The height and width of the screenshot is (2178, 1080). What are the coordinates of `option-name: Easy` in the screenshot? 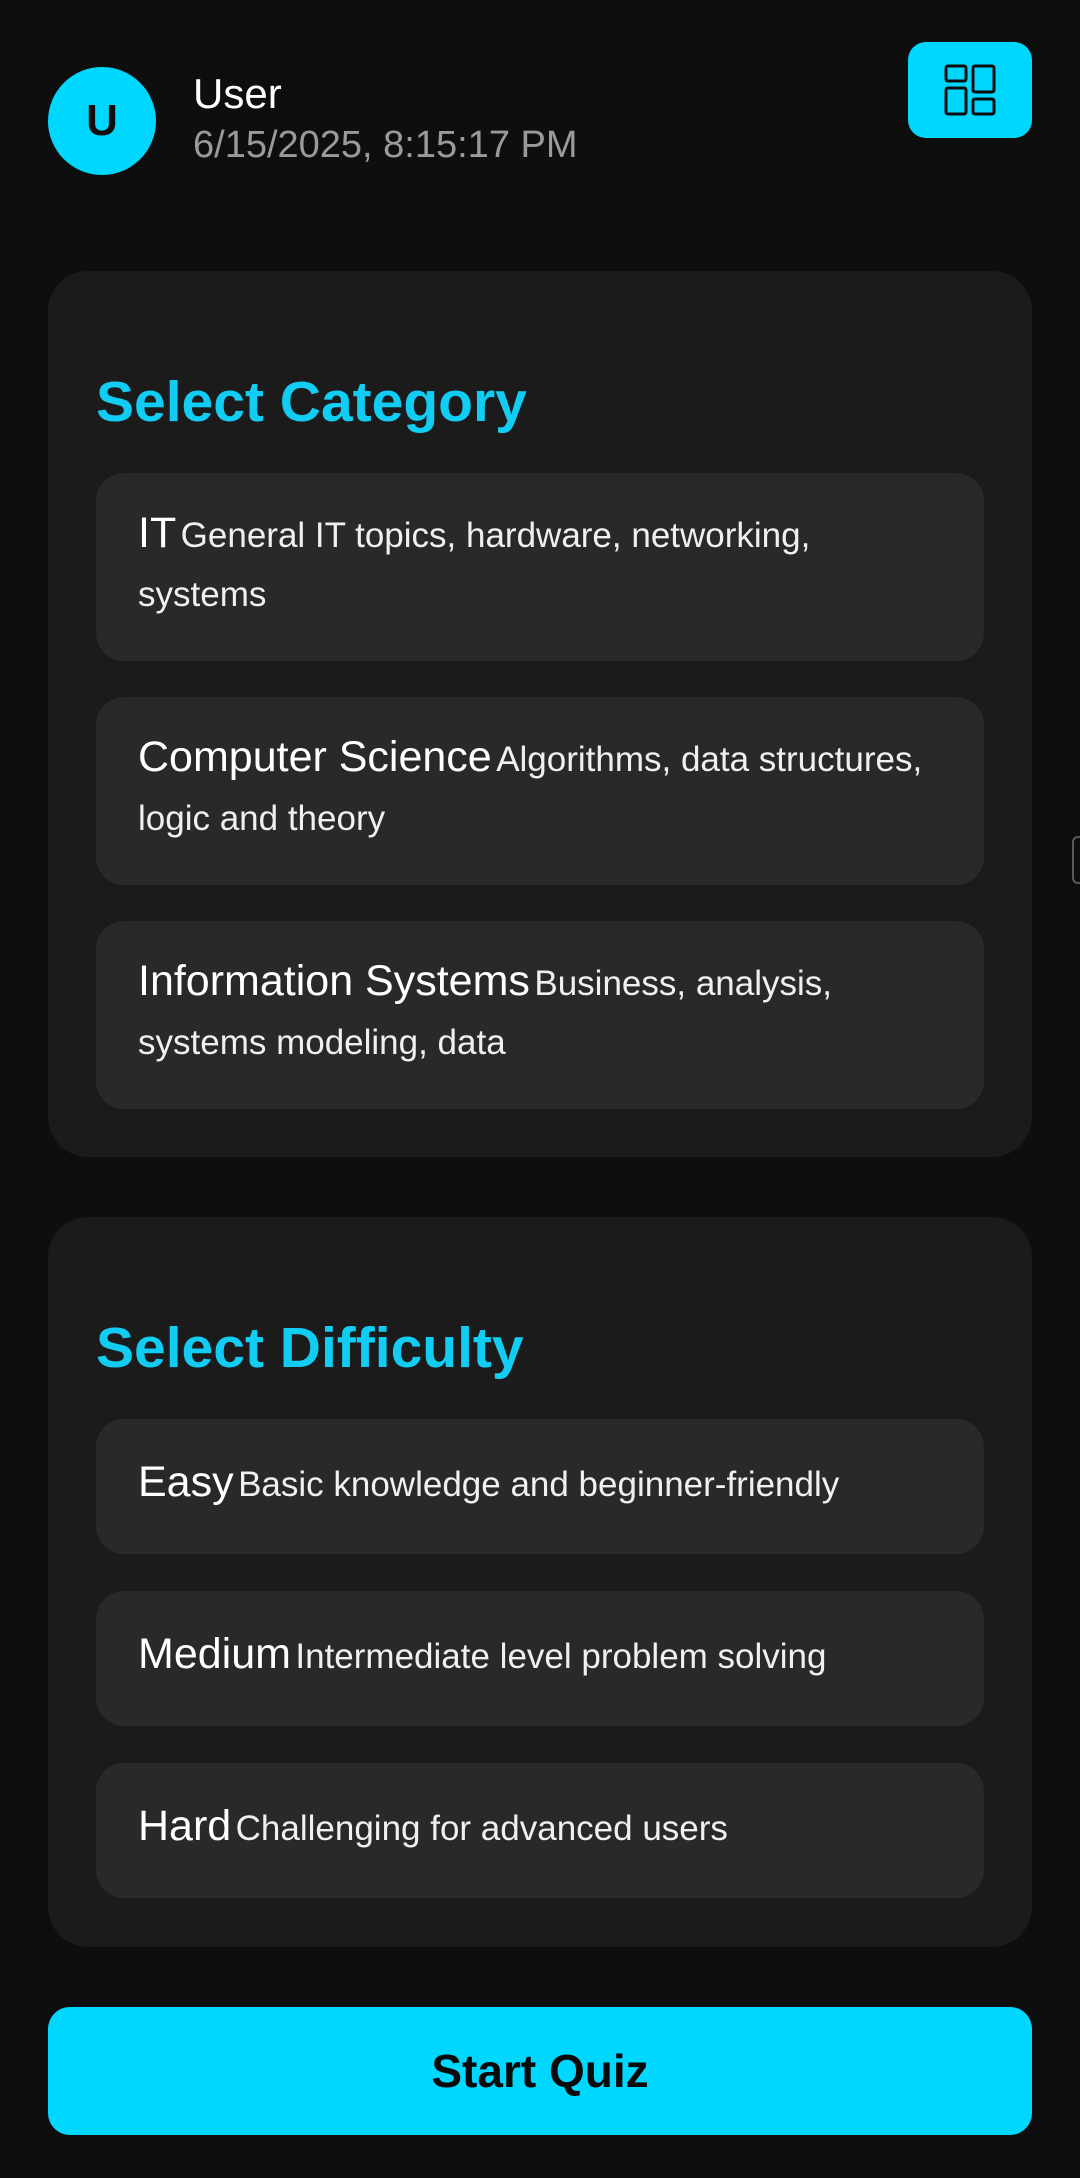 It's located at (186, 1481).